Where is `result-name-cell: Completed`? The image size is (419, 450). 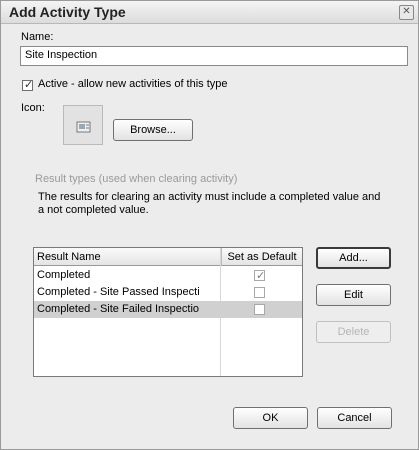 result-name-cell: Completed is located at coordinates (64, 275).